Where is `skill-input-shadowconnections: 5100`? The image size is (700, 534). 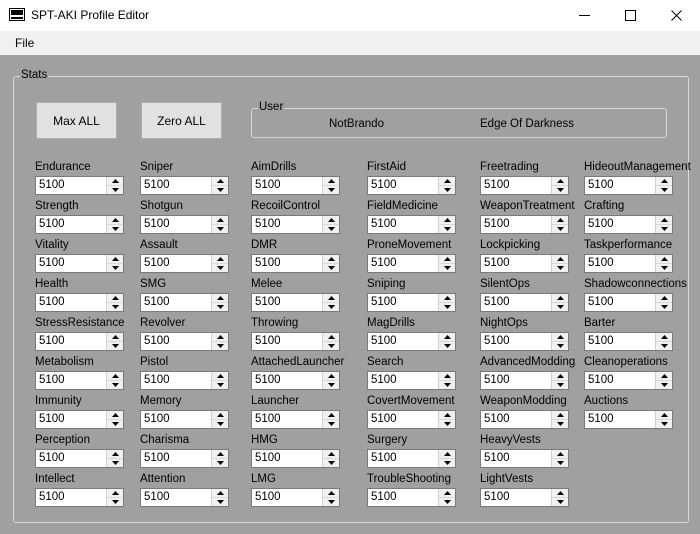 skill-input-shadowconnections: 5100 is located at coordinates (628, 302).